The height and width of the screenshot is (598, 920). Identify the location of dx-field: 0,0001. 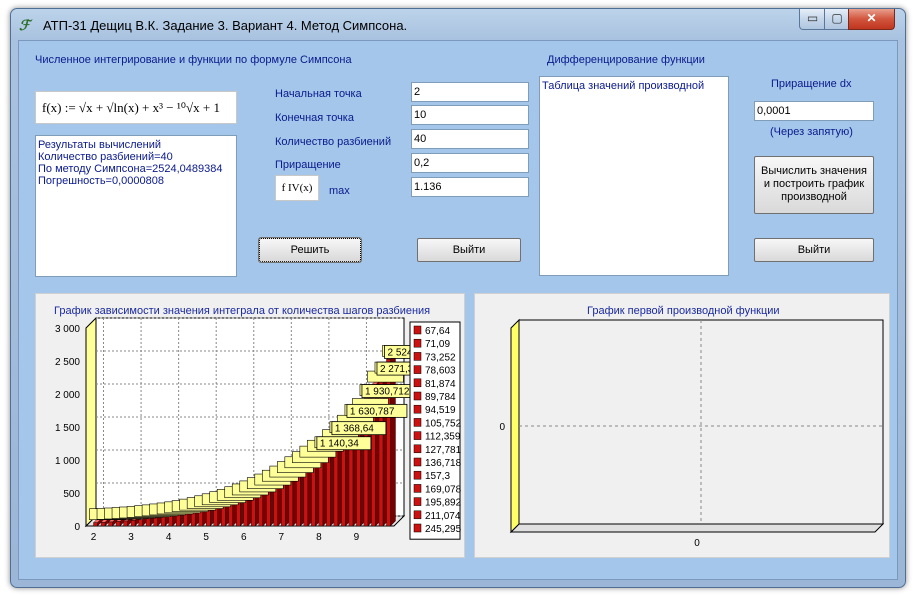
(814, 111).